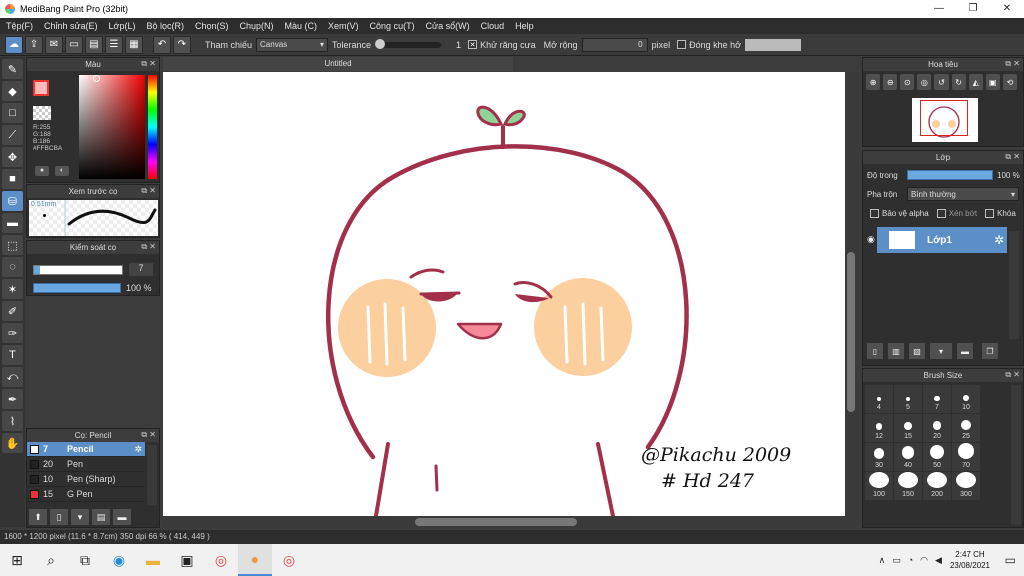  What do you see at coordinates (141, 269) in the screenshot?
I see `brush-size-value: 7` at bounding box center [141, 269].